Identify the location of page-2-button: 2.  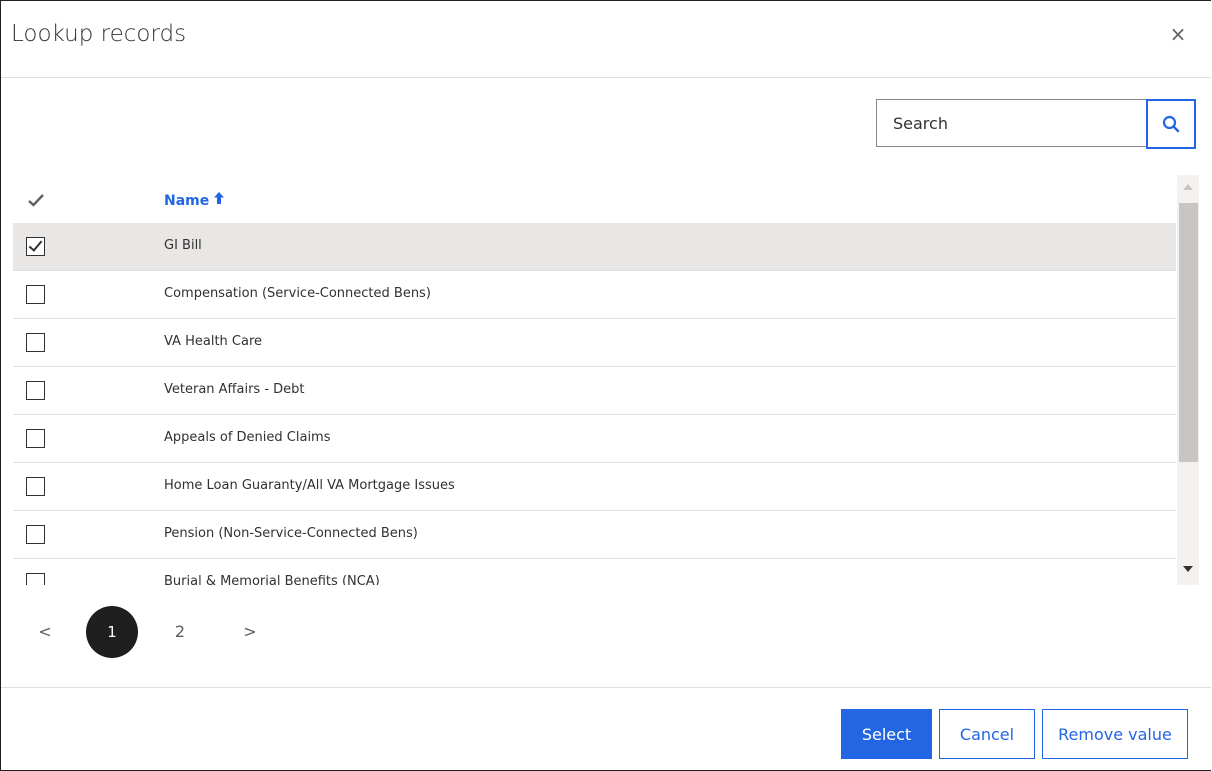
(180, 632).